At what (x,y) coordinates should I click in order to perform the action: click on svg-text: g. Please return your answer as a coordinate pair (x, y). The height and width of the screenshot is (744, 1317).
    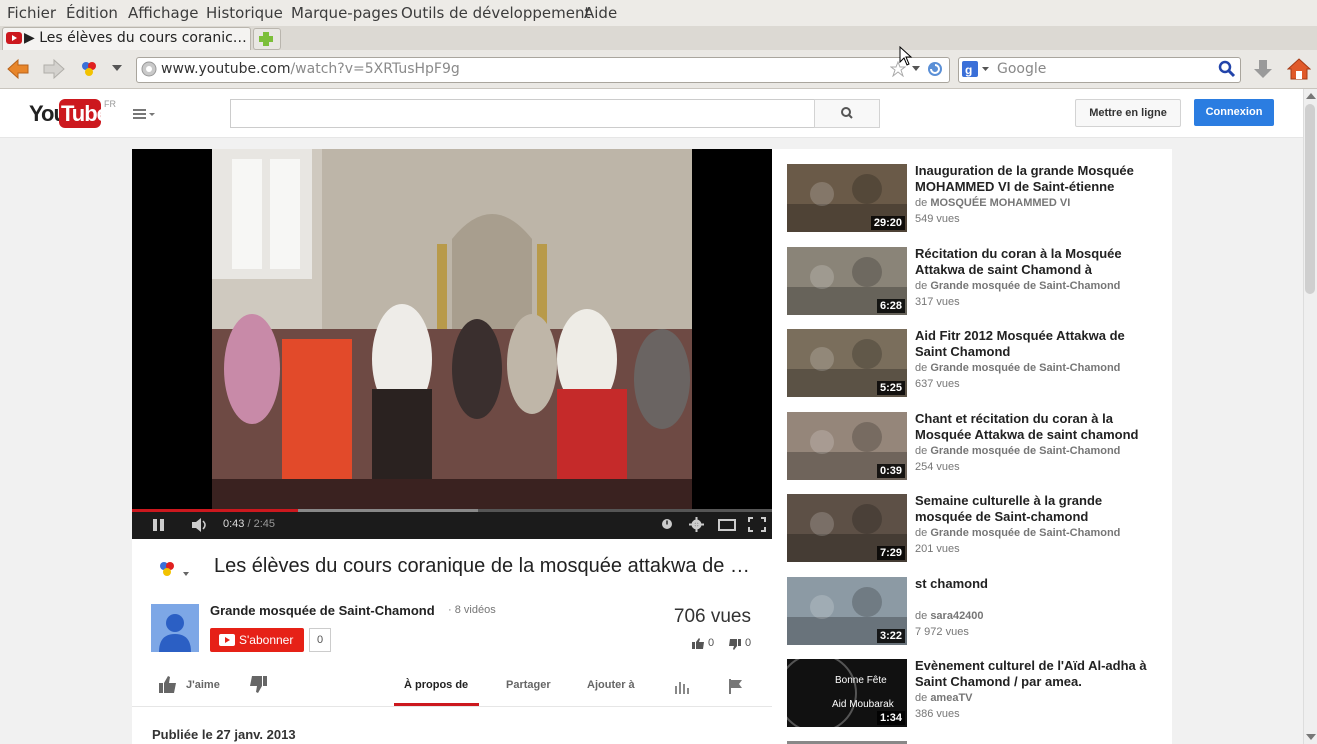
    Looking at the image, I should click on (968, 70).